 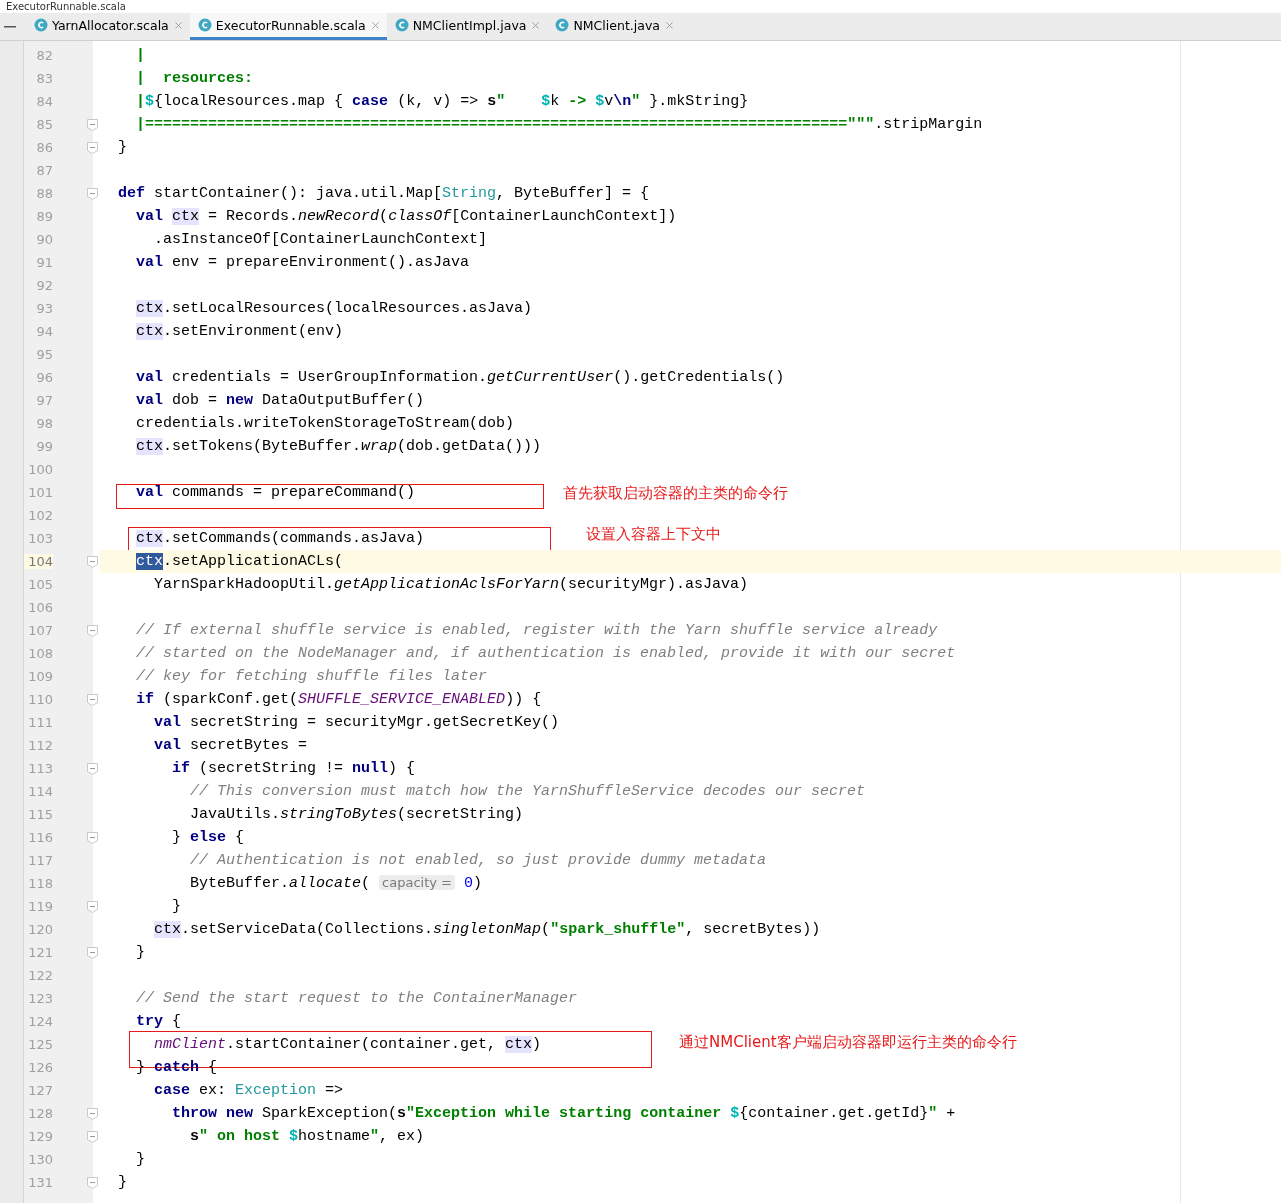 What do you see at coordinates (40, 699) in the screenshot?
I see `line-number: 110` at bounding box center [40, 699].